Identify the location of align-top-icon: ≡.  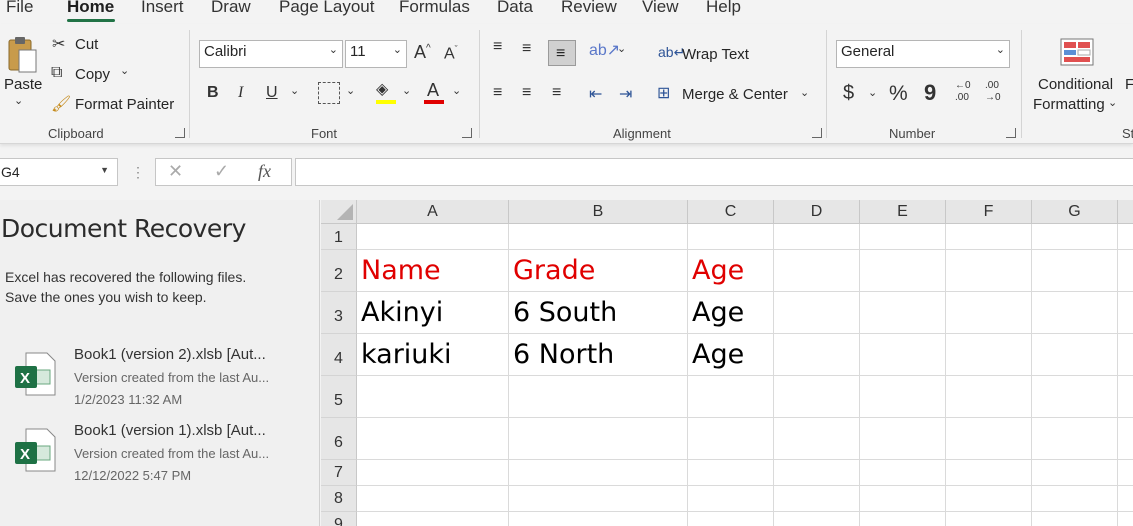
(497, 47).